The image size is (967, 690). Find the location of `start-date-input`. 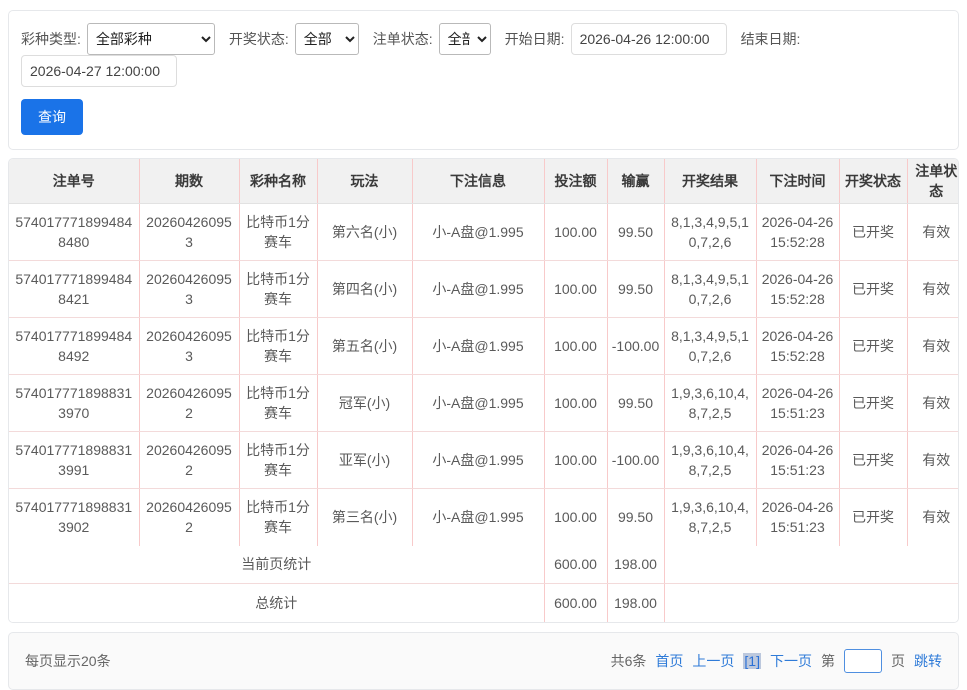

start-date-input is located at coordinates (648, 39).